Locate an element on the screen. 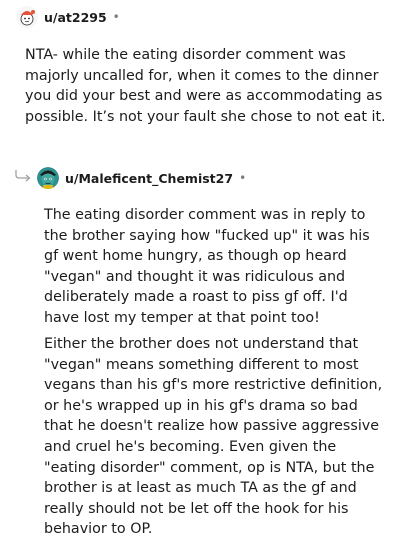 The image size is (400, 546). username: u/at2295 is located at coordinates (75, 17).